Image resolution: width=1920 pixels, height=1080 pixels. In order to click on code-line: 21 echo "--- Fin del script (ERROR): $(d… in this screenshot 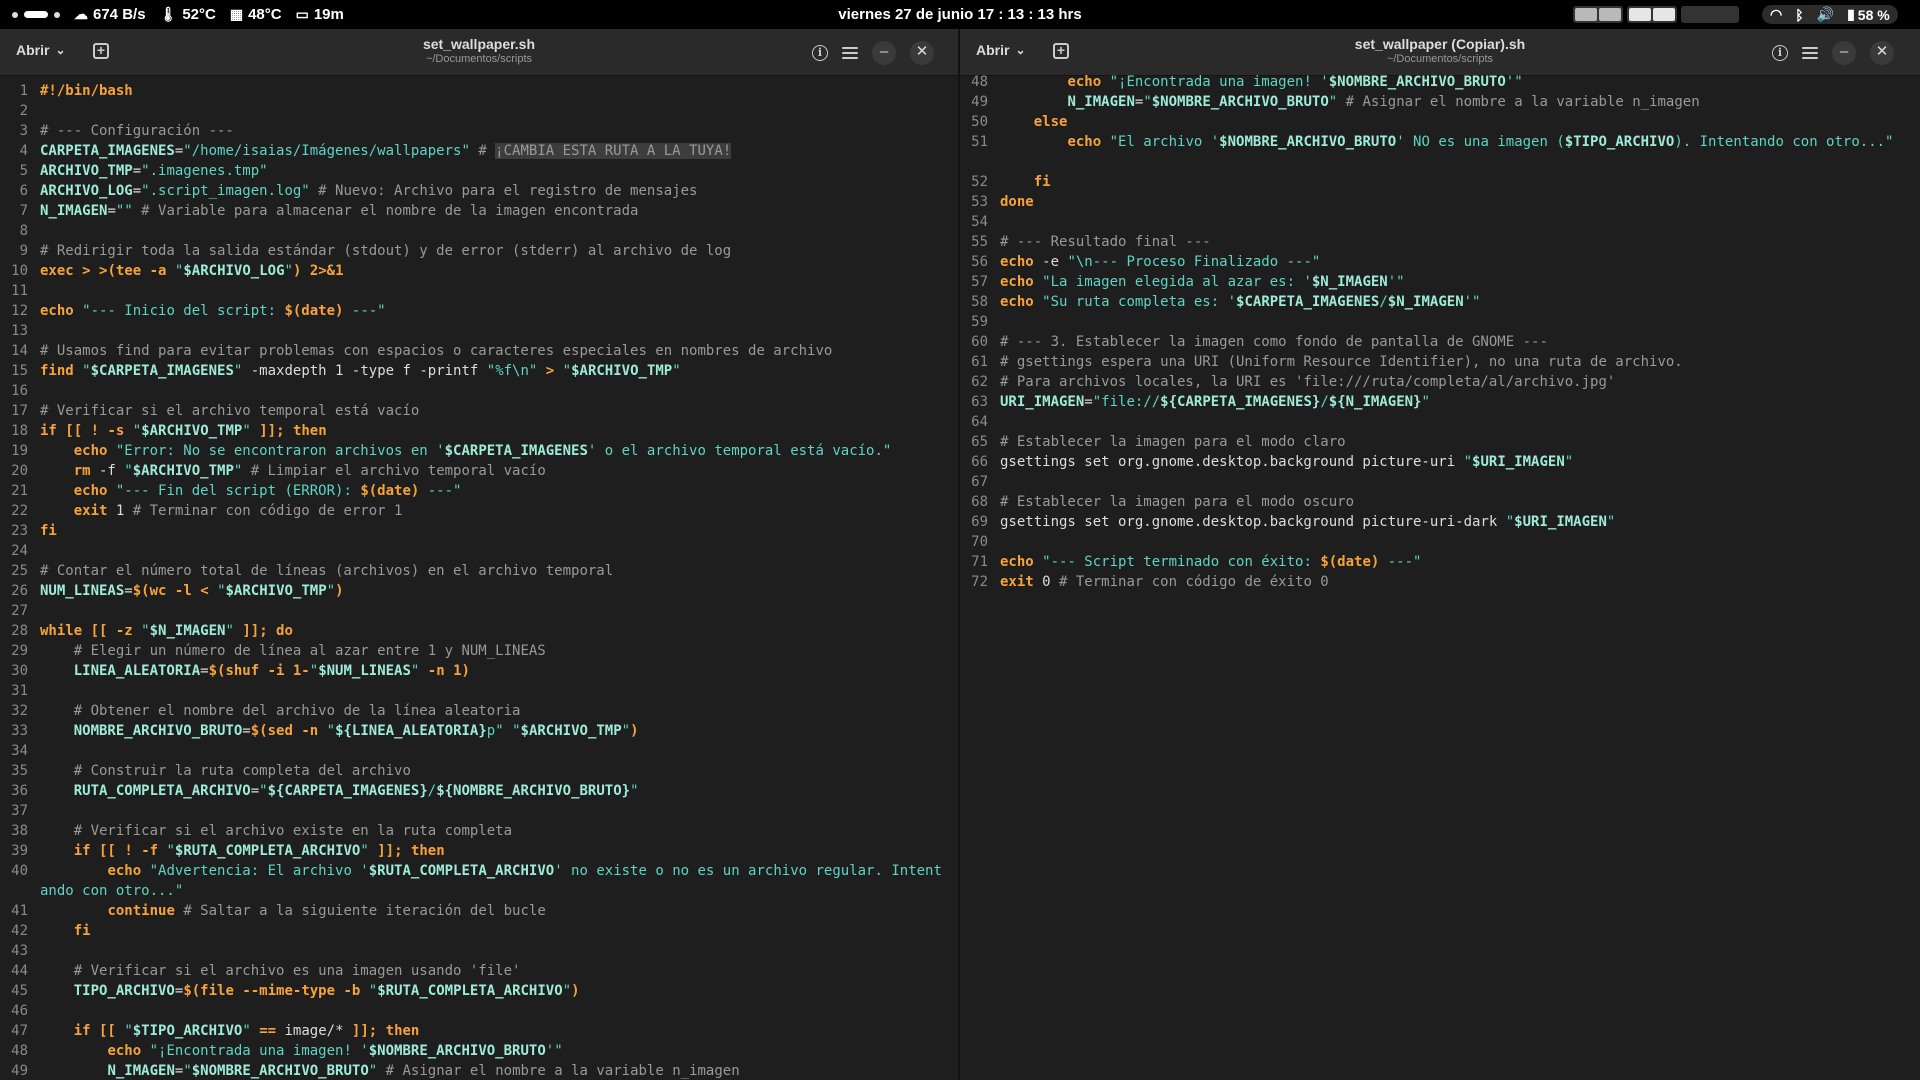, I will do `click(479, 491)`.